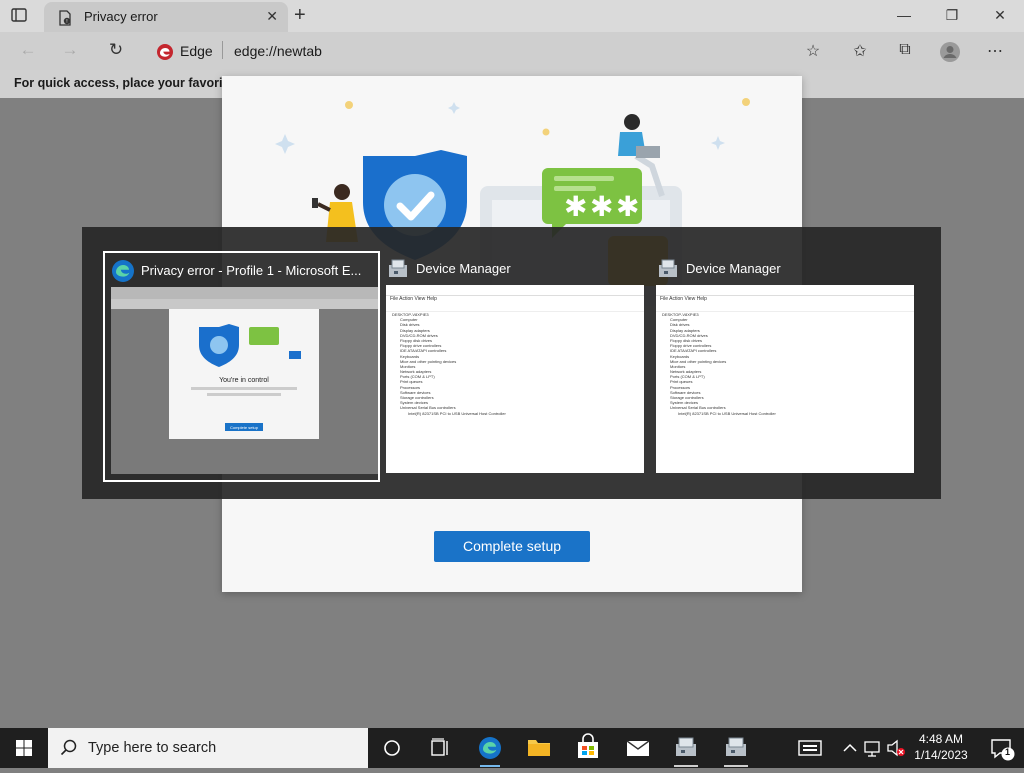 The width and height of the screenshot is (1024, 773). What do you see at coordinates (860, 52) in the screenshot?
I see `favorites-icon: ✩` at bounding box center [860, 52].